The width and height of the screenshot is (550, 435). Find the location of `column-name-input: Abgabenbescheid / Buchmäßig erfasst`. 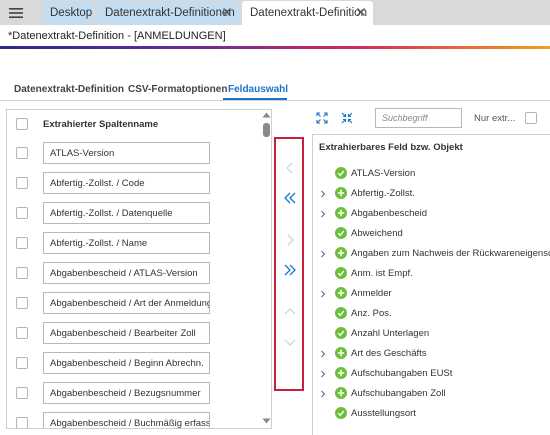

column-name-input: Abgabenbescheid / Buchmäßig erfasst is located at coordinates (126, 420).